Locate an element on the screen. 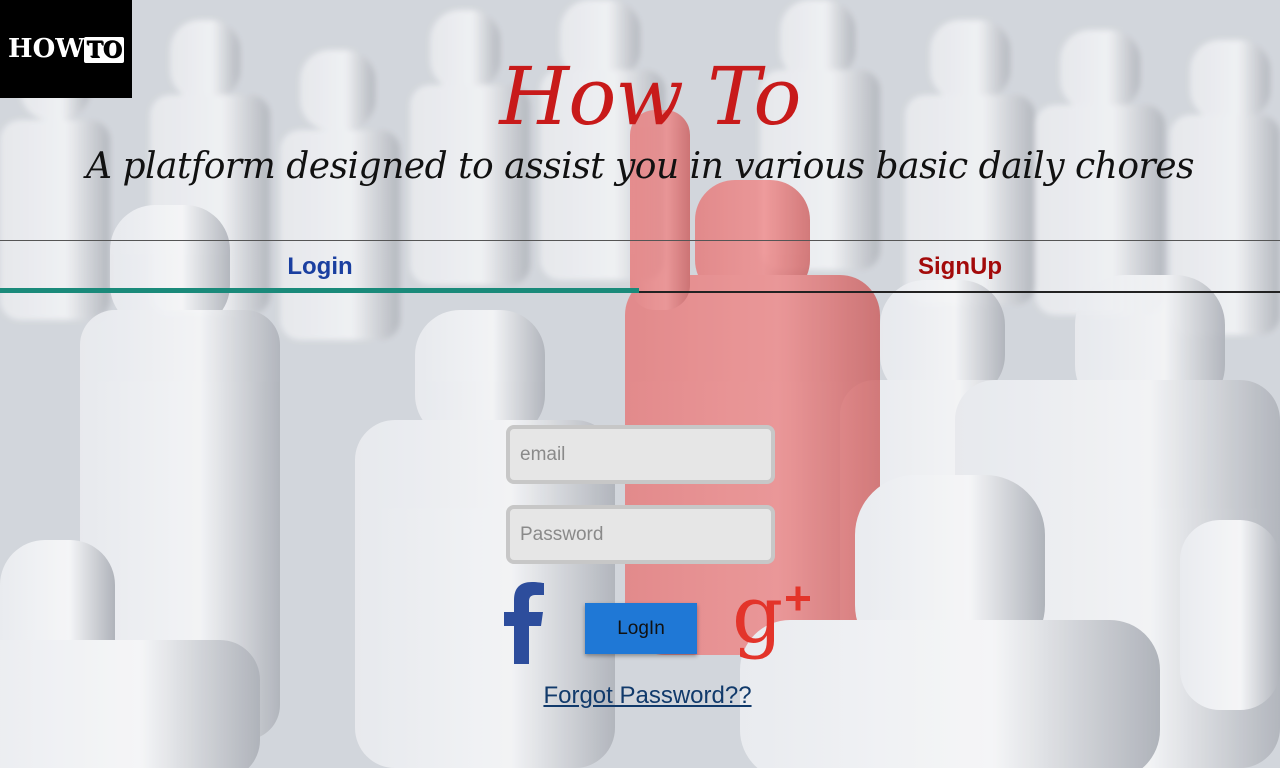 Image resolution: width=1280 pixels, height=768 pixels. svg-text: g is located at coordinates (757, 621).